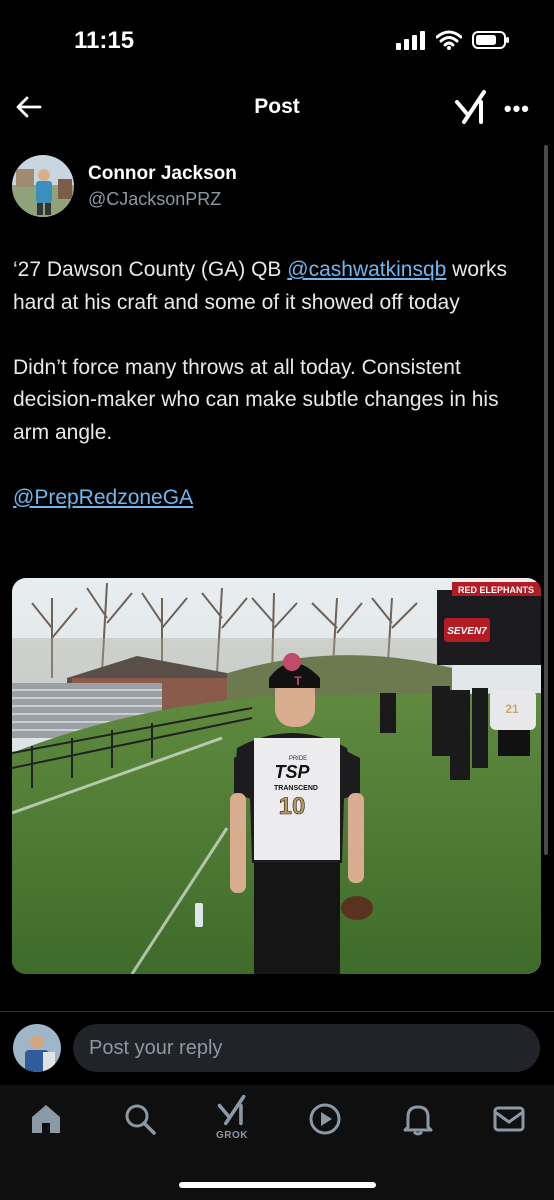 This screenshot has height=1200, width=554. I want to click on jersey-subtext: TRANSCEND, so click(296, 788).